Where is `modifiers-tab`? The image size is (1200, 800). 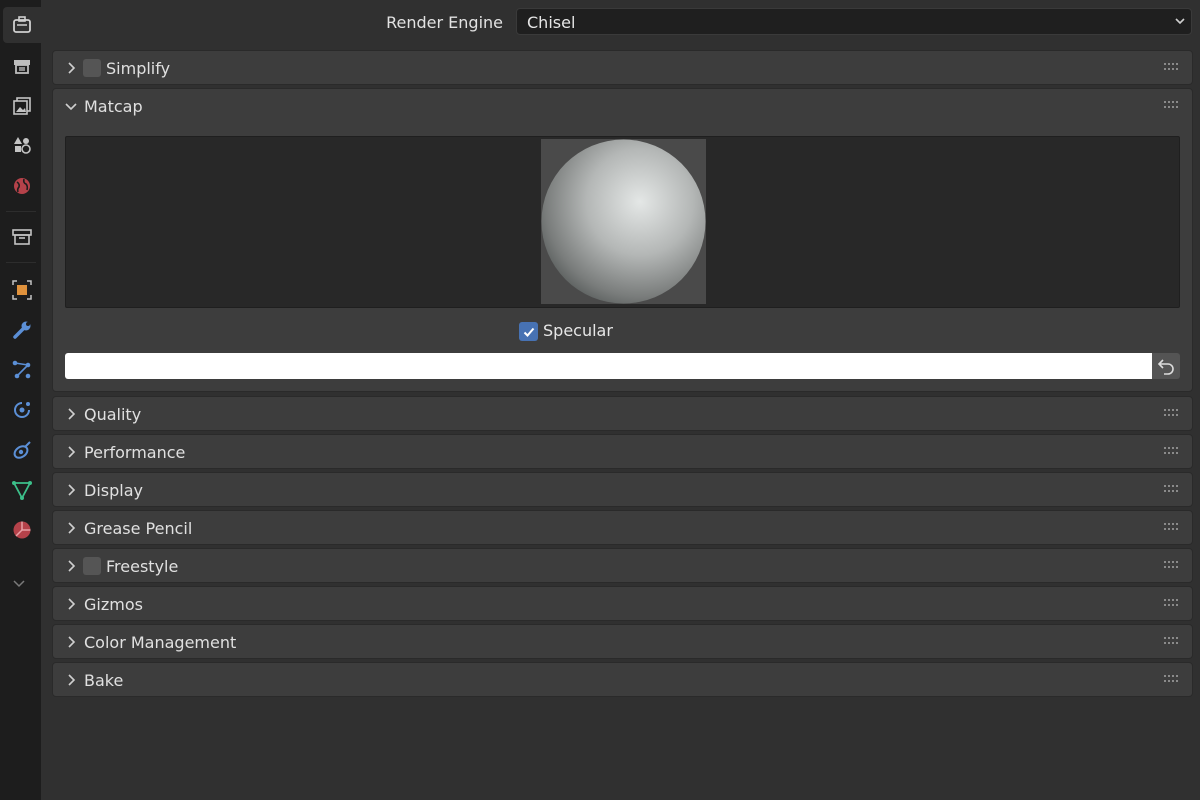
modifiers-tab is located at coordinates (22, 330).